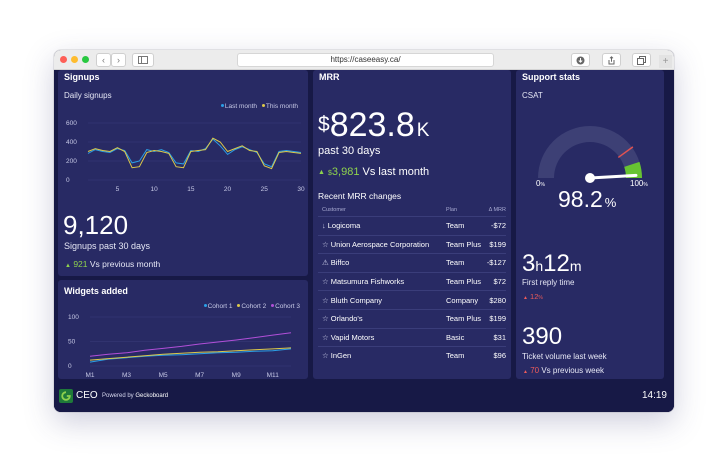  What do you see at coordinates (324, 124) in the screenshot?
I see `currency-symbol: $` at bounding box center [324, 124].